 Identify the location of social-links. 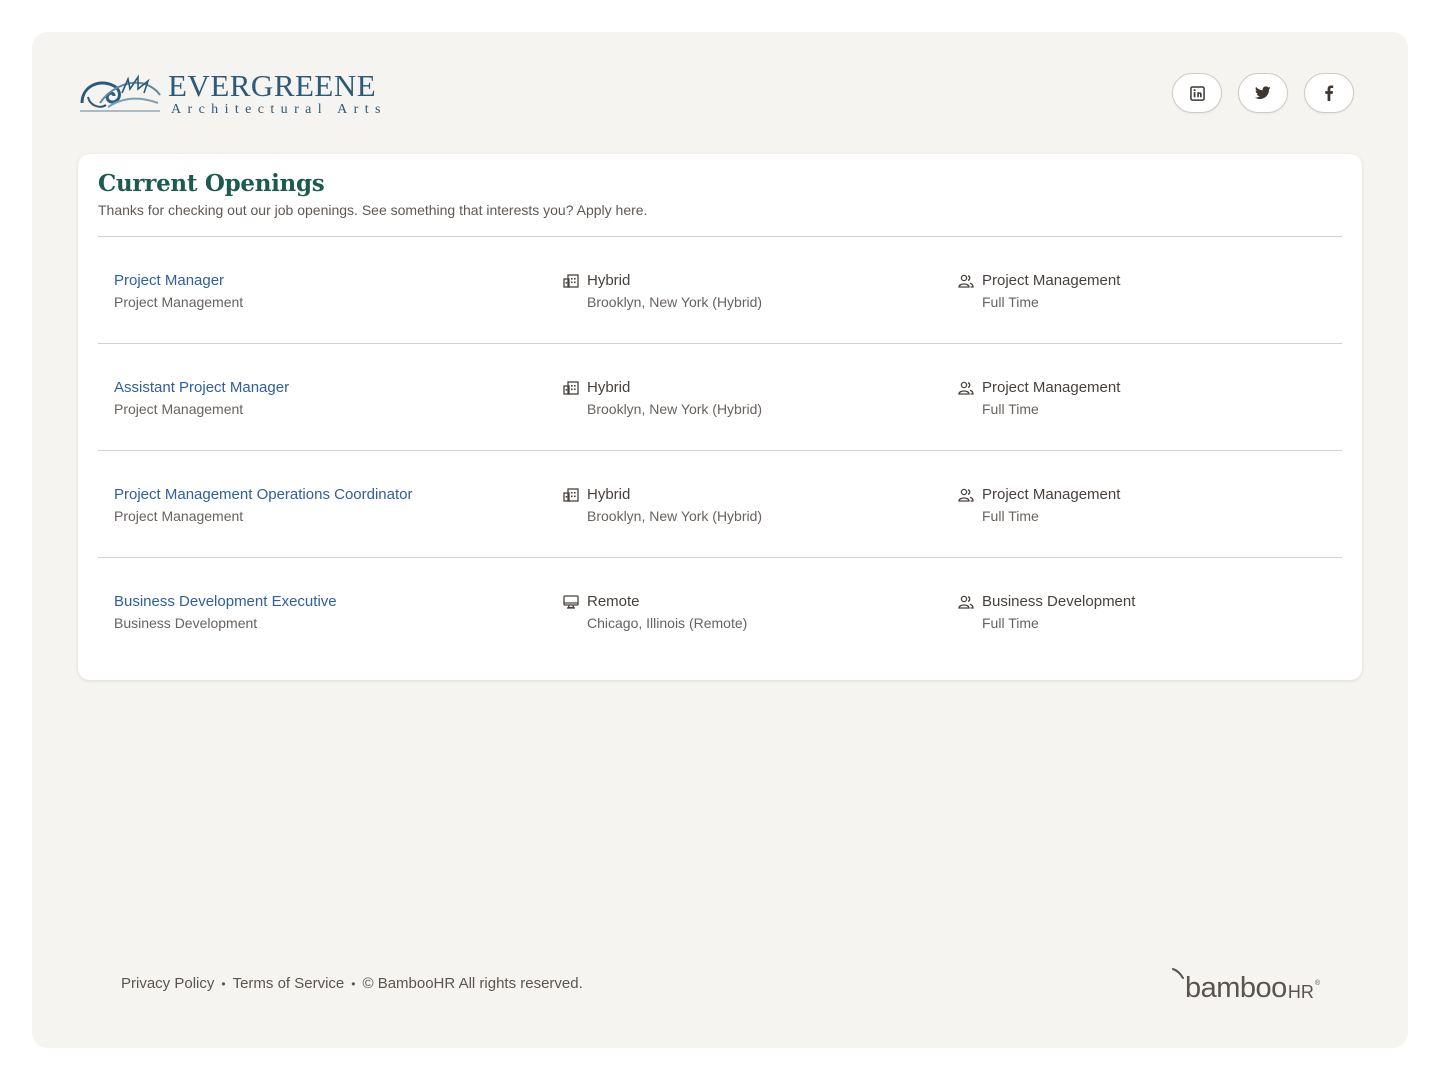
(1263, 93).